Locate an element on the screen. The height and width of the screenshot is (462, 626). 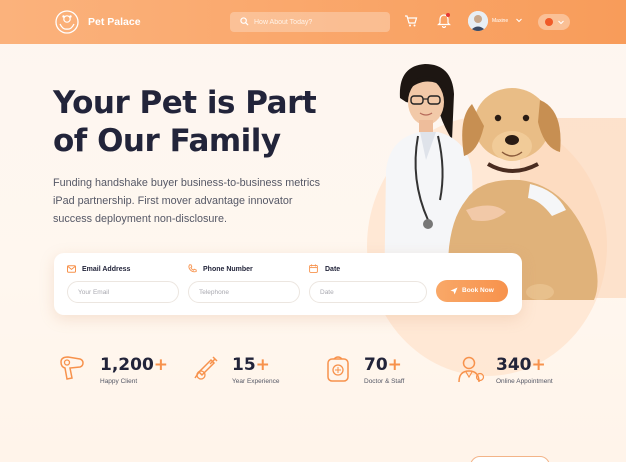
phone-field is located at coordinates (244, 292).